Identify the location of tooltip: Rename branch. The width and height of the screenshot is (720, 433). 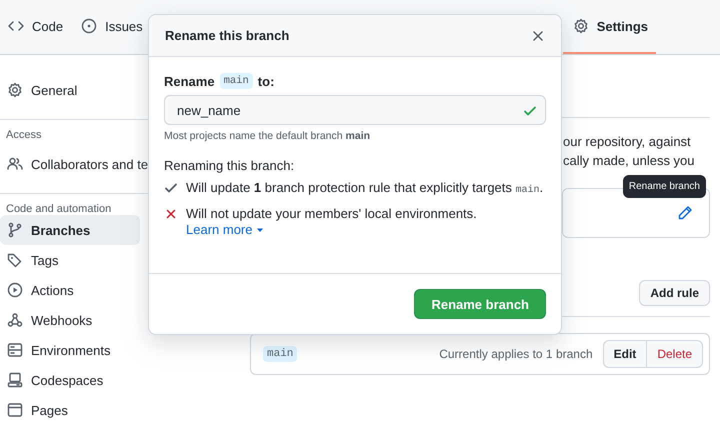
(664, 186).